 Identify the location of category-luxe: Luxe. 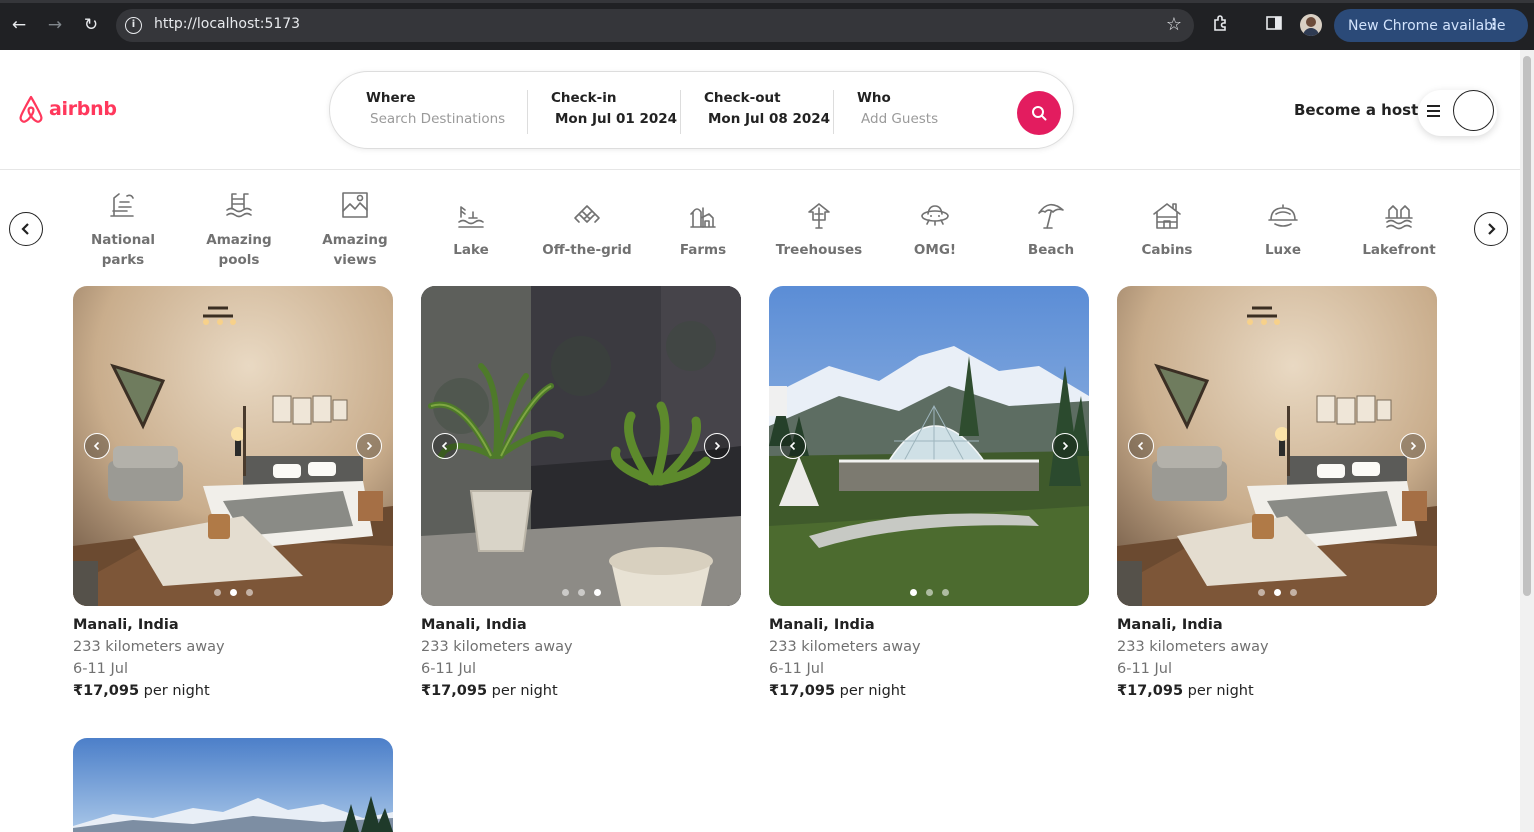
(1283, 225).